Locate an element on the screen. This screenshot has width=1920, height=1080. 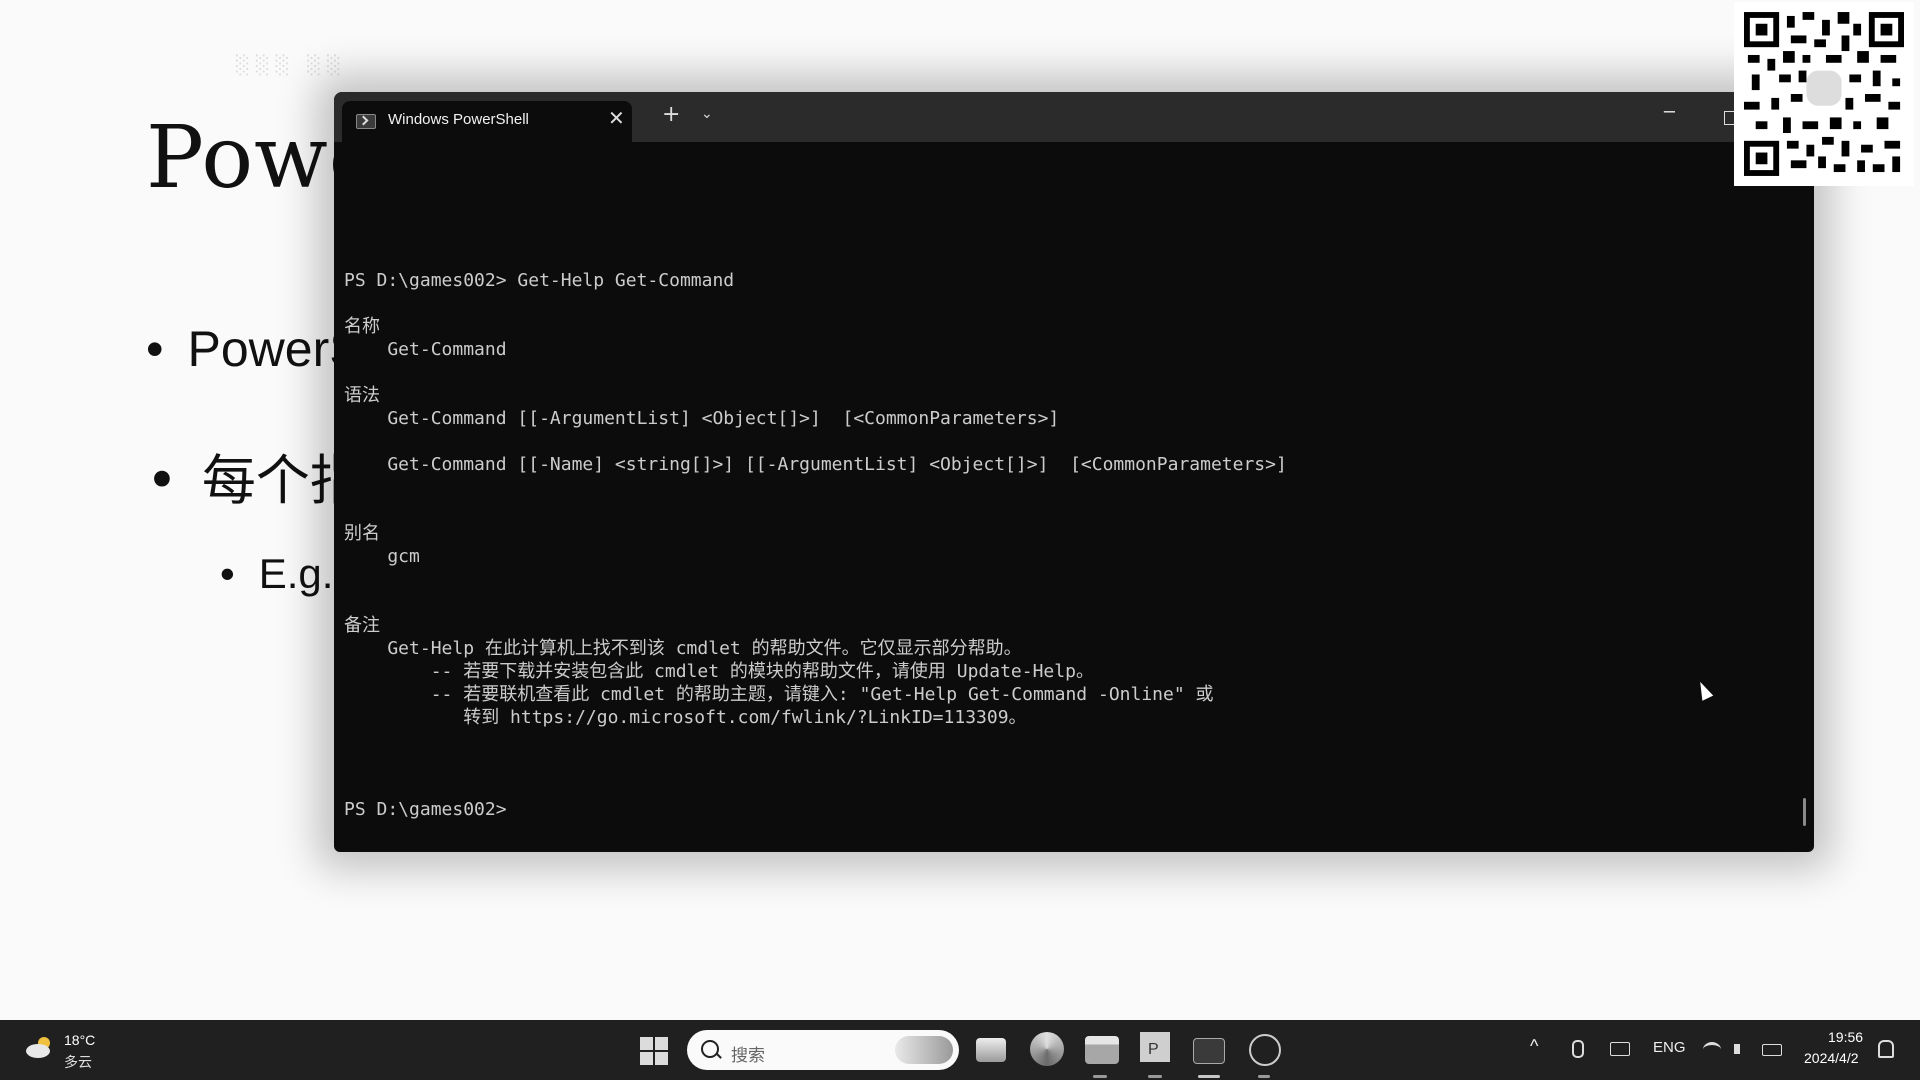
qr-code-graphic is located at coordinates (1824, 94).